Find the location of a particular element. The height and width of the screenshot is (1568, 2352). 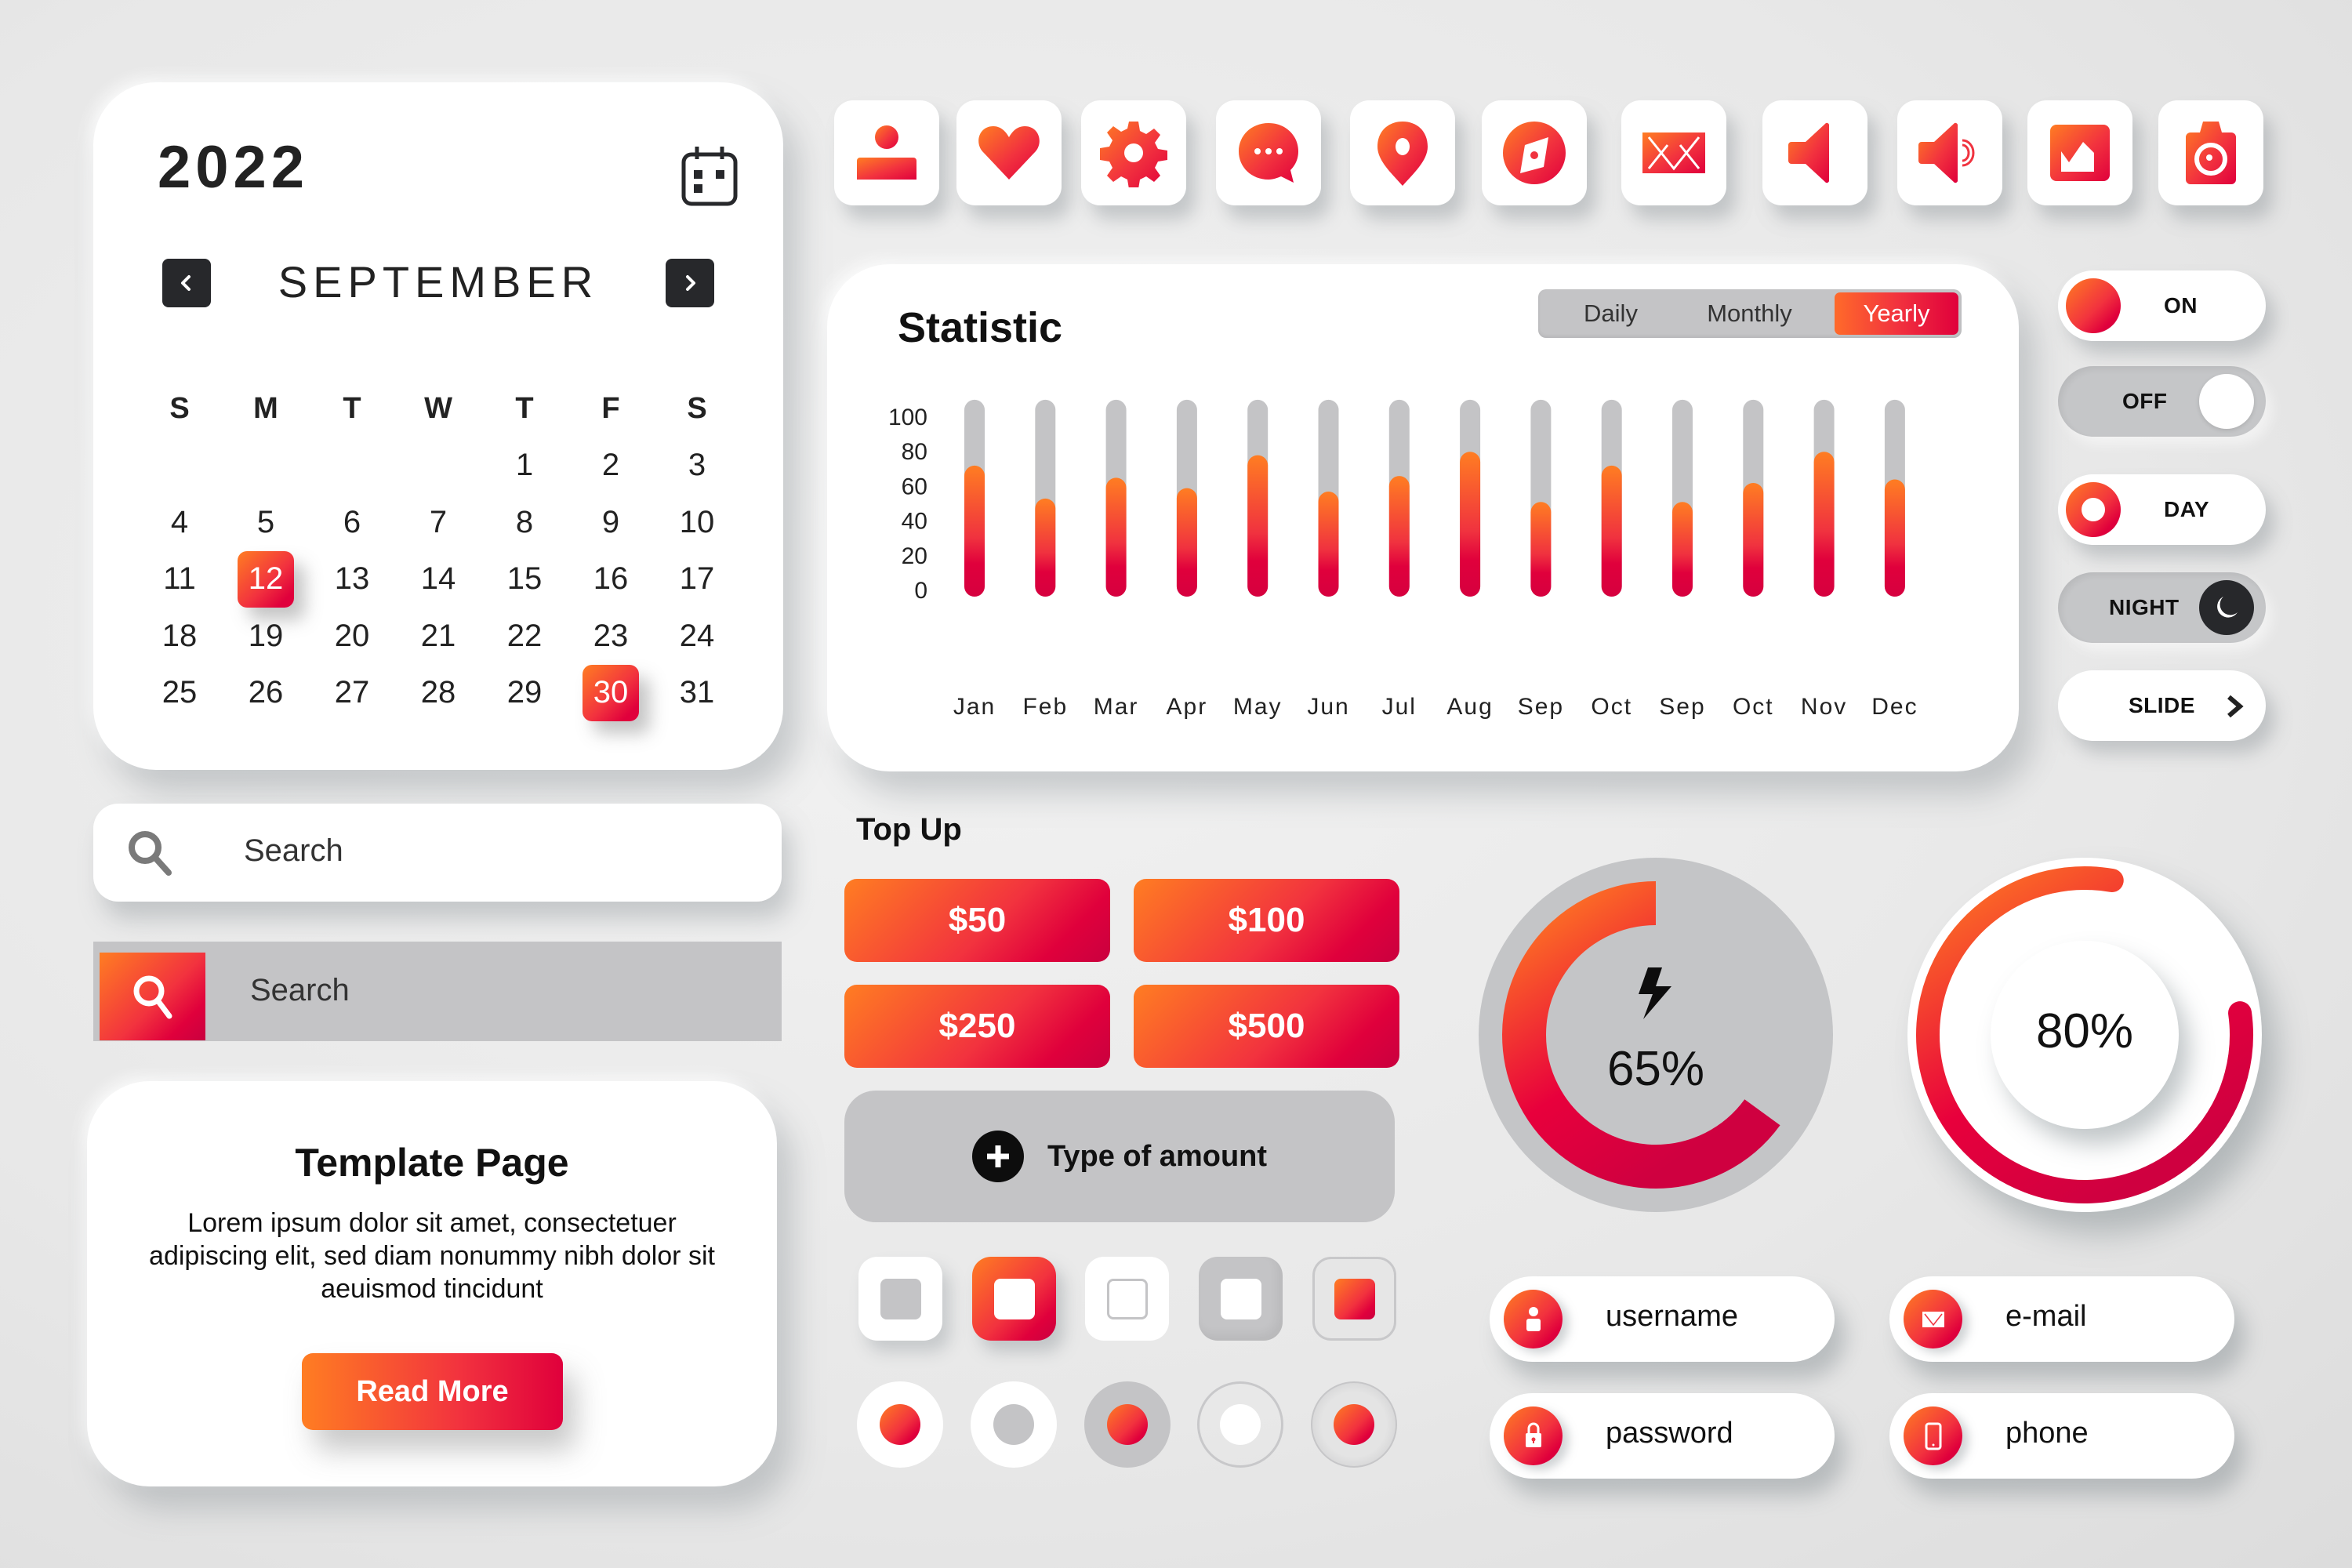

calendar-day: 12 is located at coordinates (266, 579).